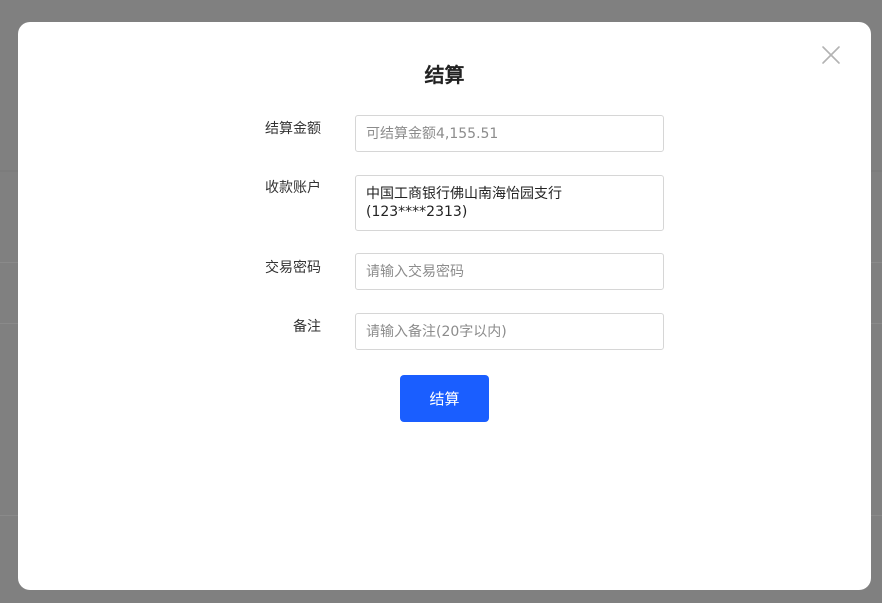 Image resolution: width=882 pixels, height=603 pixels. I want to click on remark-input, so click(509, 331).